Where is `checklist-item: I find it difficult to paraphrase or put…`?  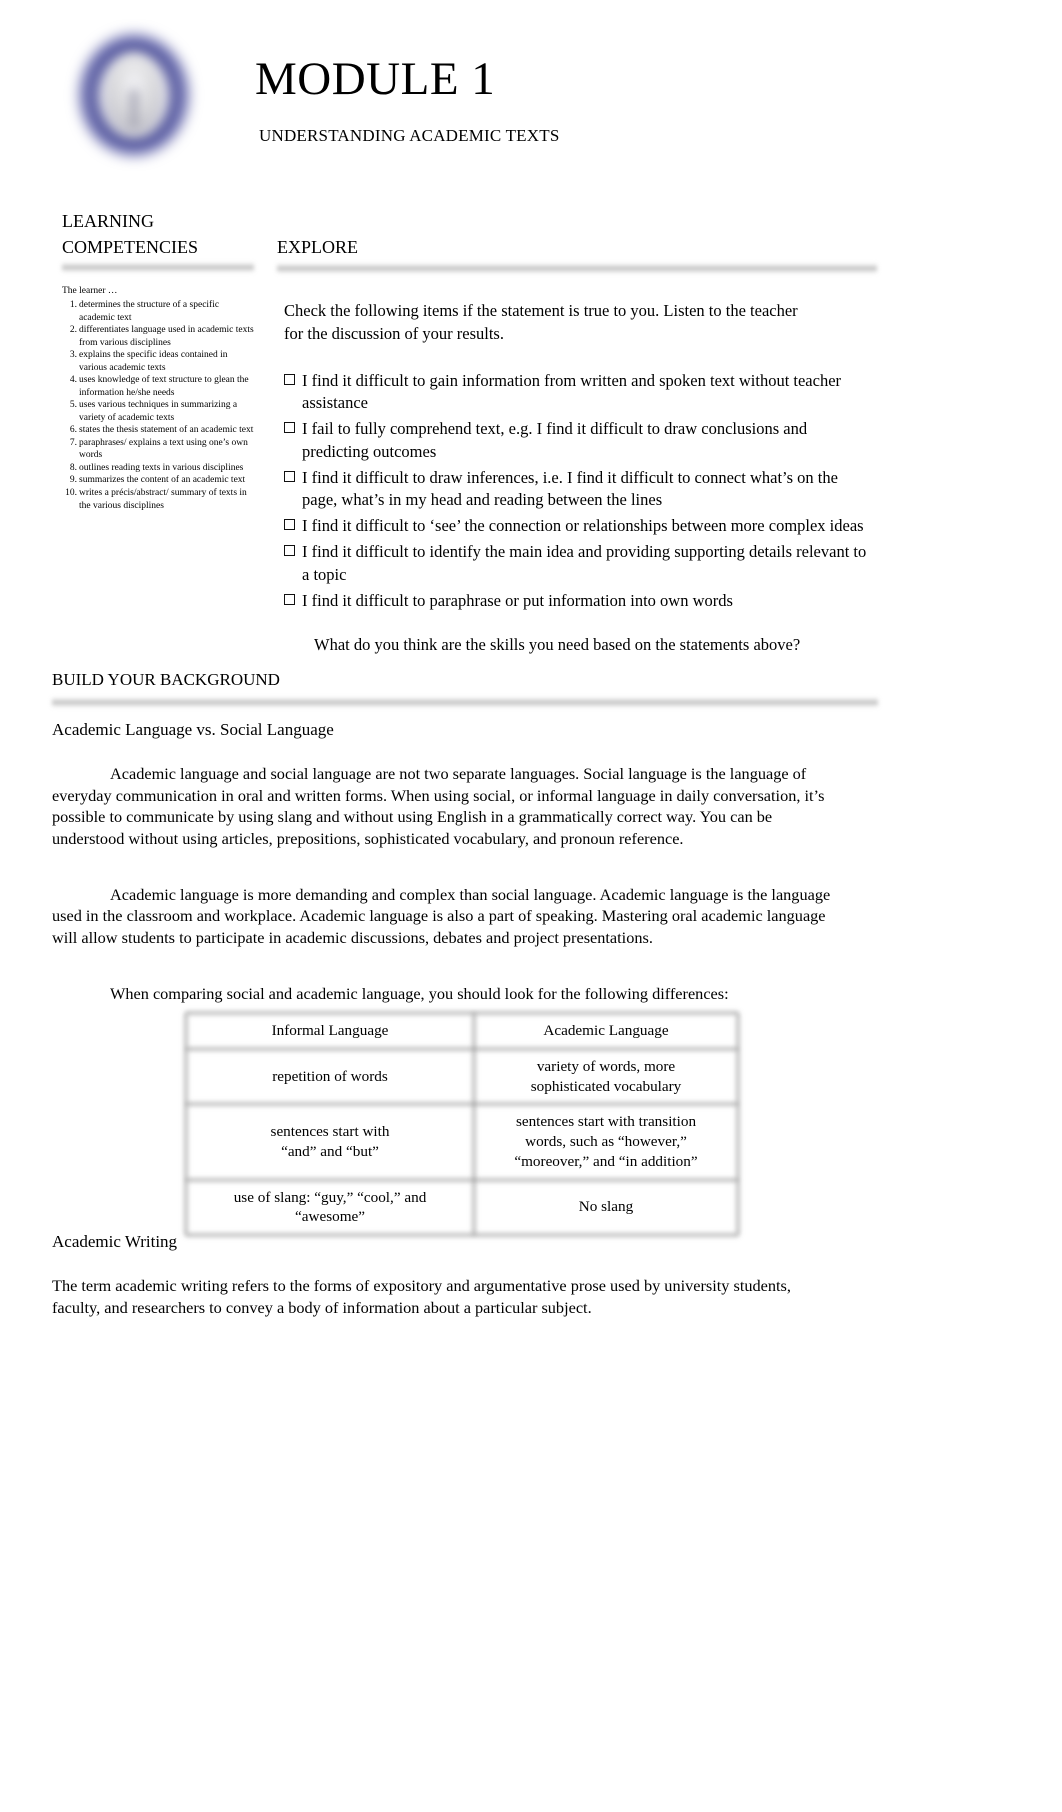 checklist-item: I find it difficult to paraphrase or put… is located at coordinates (580, 601).